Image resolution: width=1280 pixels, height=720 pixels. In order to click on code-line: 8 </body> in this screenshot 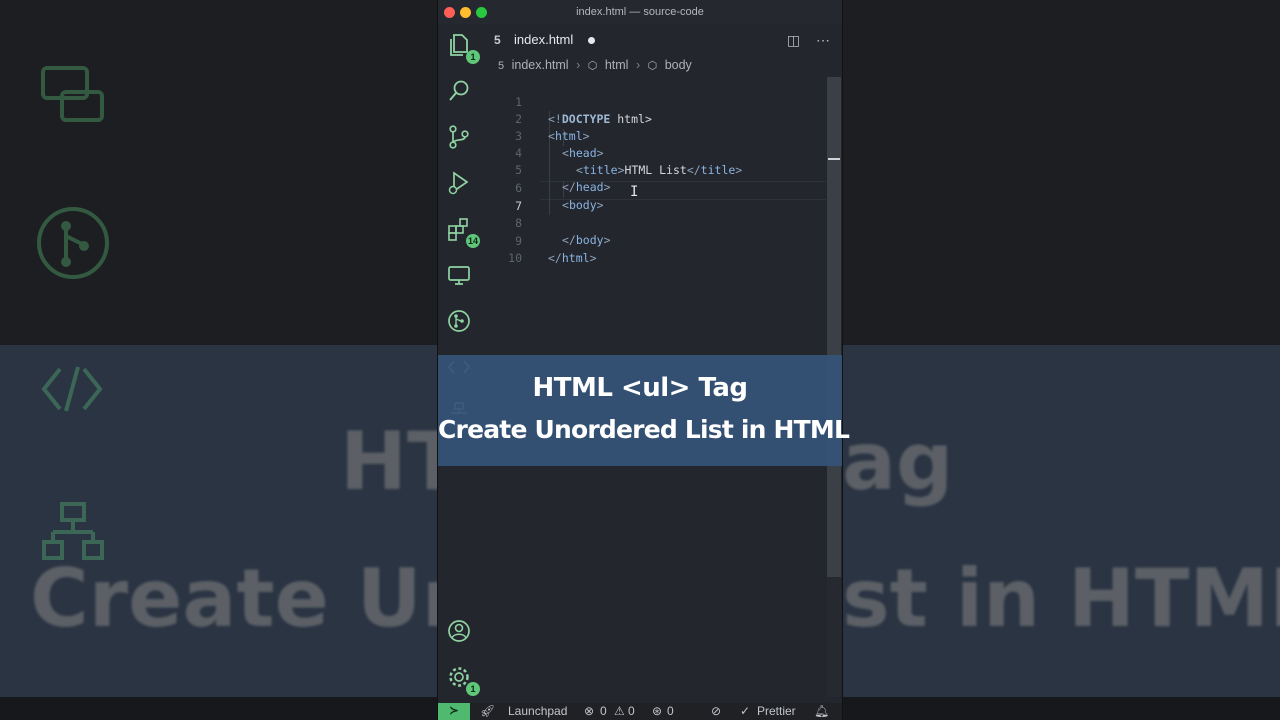, I will do `click(656, 222)`.